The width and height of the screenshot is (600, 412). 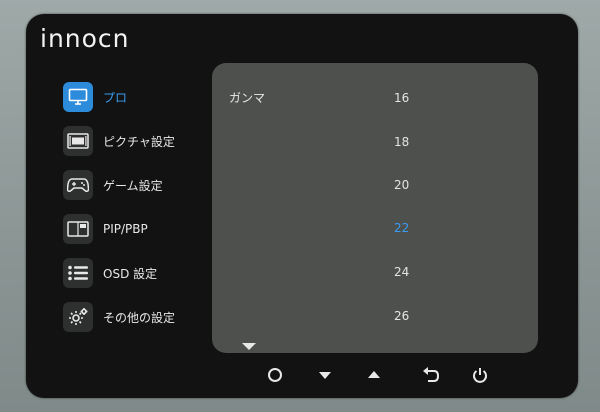 I want to click on option-item: 16, so click(x=414, y=98).